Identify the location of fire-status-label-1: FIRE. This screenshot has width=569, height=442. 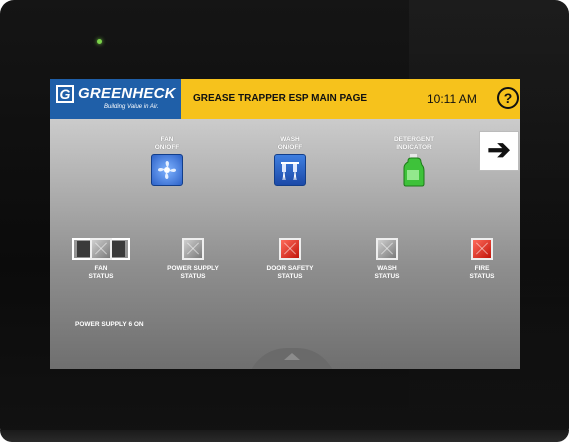
(482, 268).